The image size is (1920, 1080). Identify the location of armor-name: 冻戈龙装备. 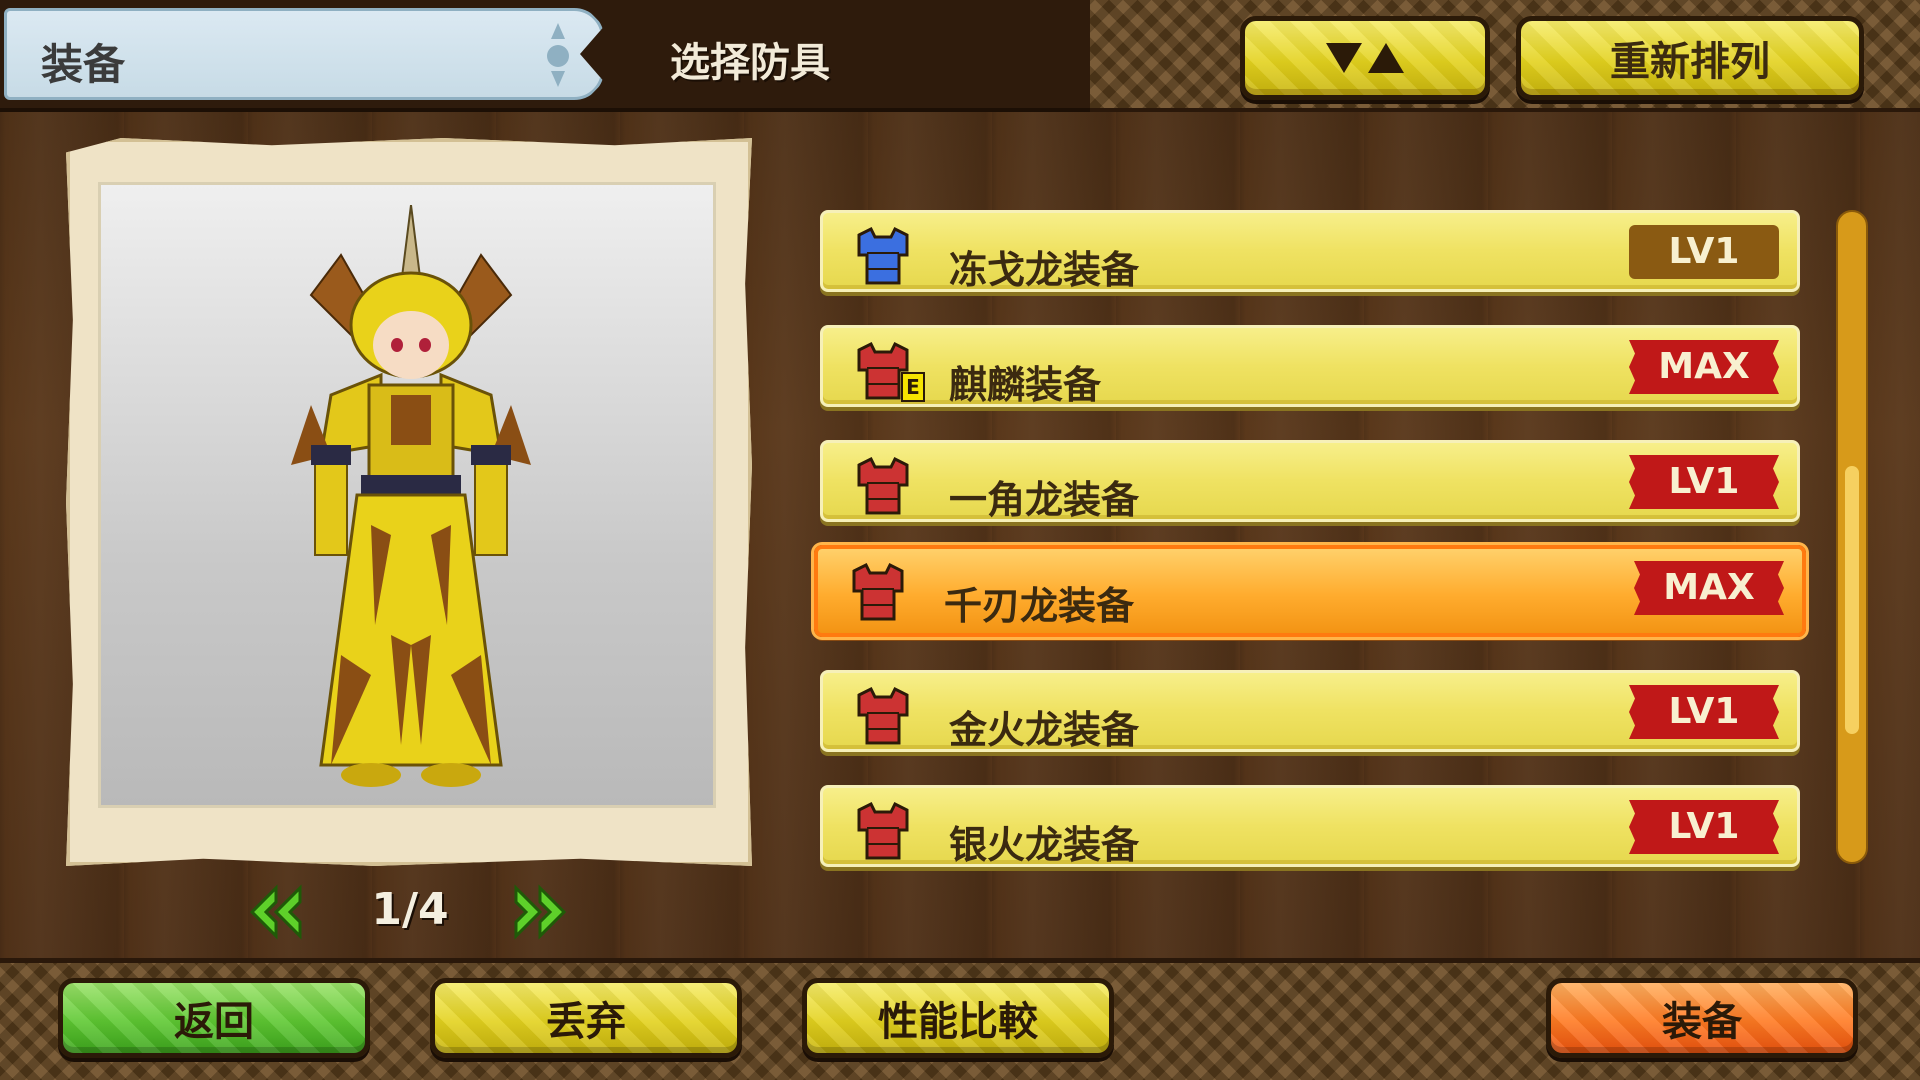
(1044, 270).